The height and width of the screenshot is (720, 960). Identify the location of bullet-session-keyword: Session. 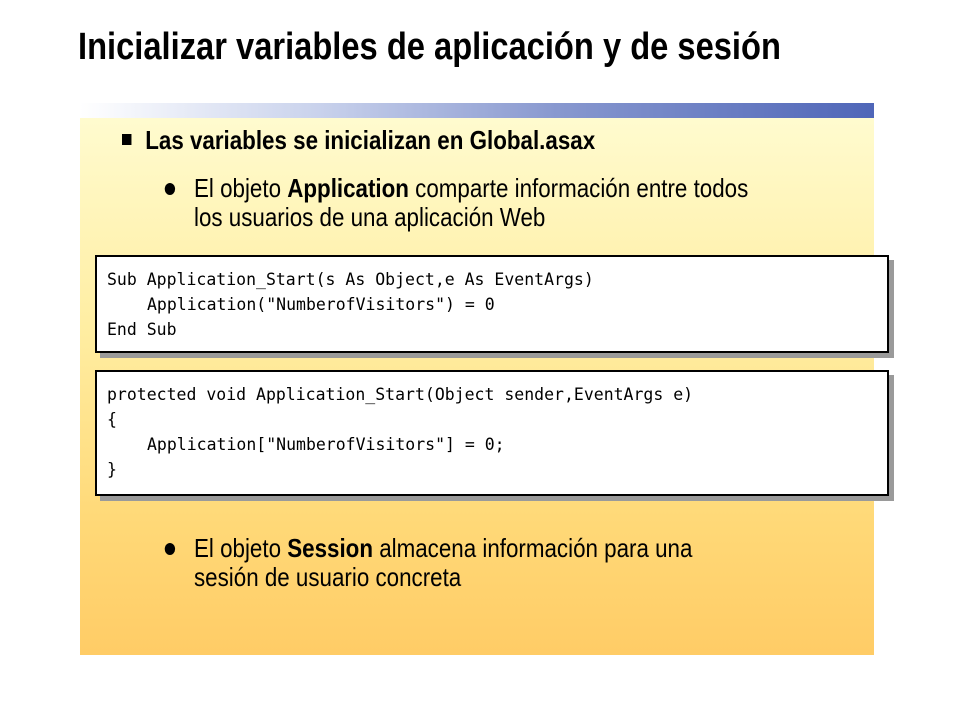
(330, 548).